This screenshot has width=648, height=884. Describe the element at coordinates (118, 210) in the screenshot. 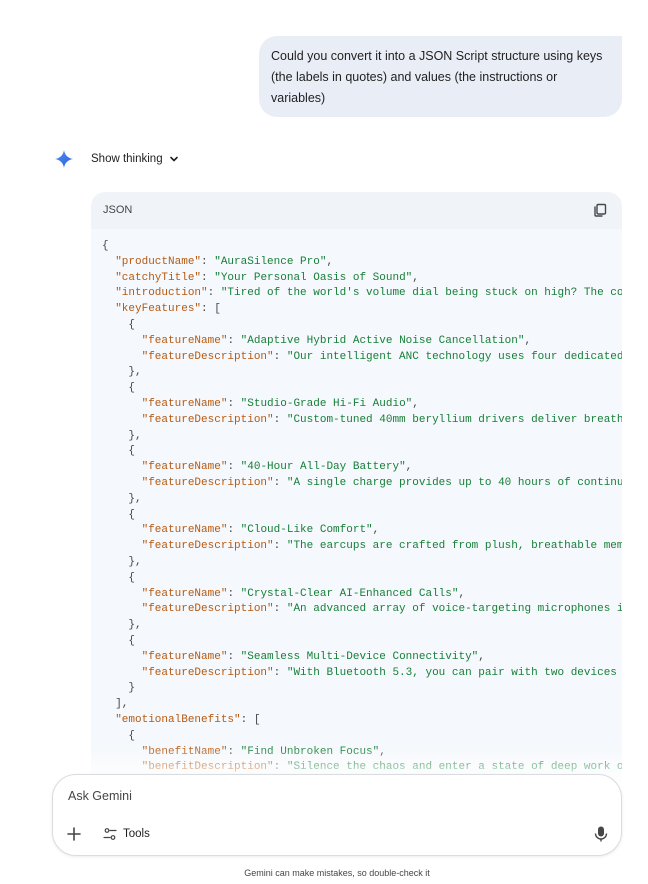

I see `code-language-label: JSON` at that location.